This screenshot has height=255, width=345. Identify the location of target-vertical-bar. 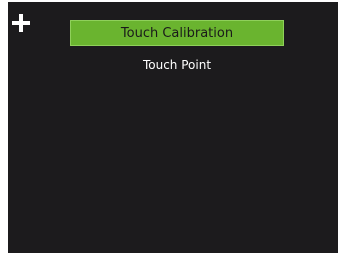
(21, 23).